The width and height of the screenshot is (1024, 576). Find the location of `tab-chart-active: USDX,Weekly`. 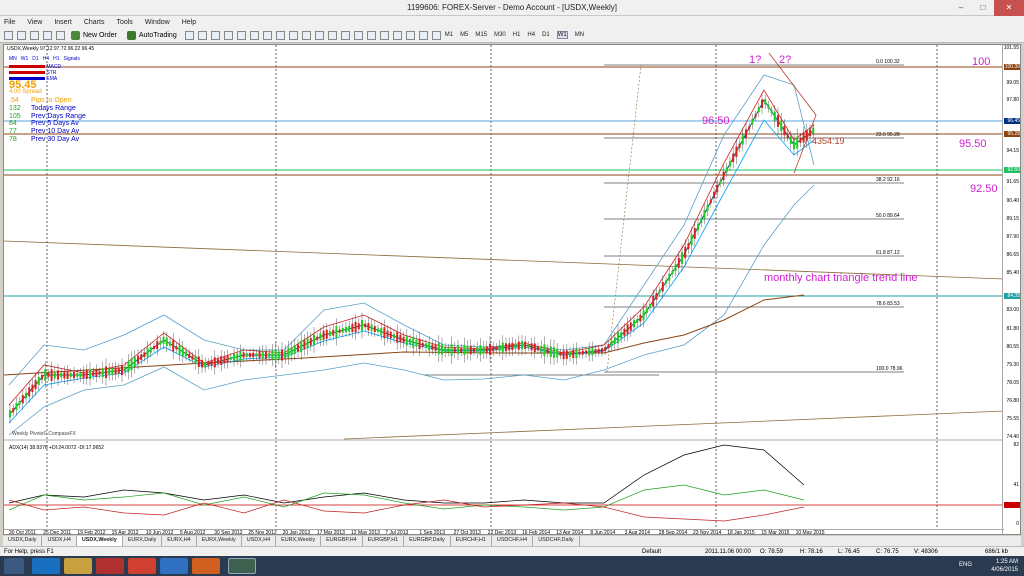

tab-chart-active: USDX,Weekly is located at coordinates (99, 541).